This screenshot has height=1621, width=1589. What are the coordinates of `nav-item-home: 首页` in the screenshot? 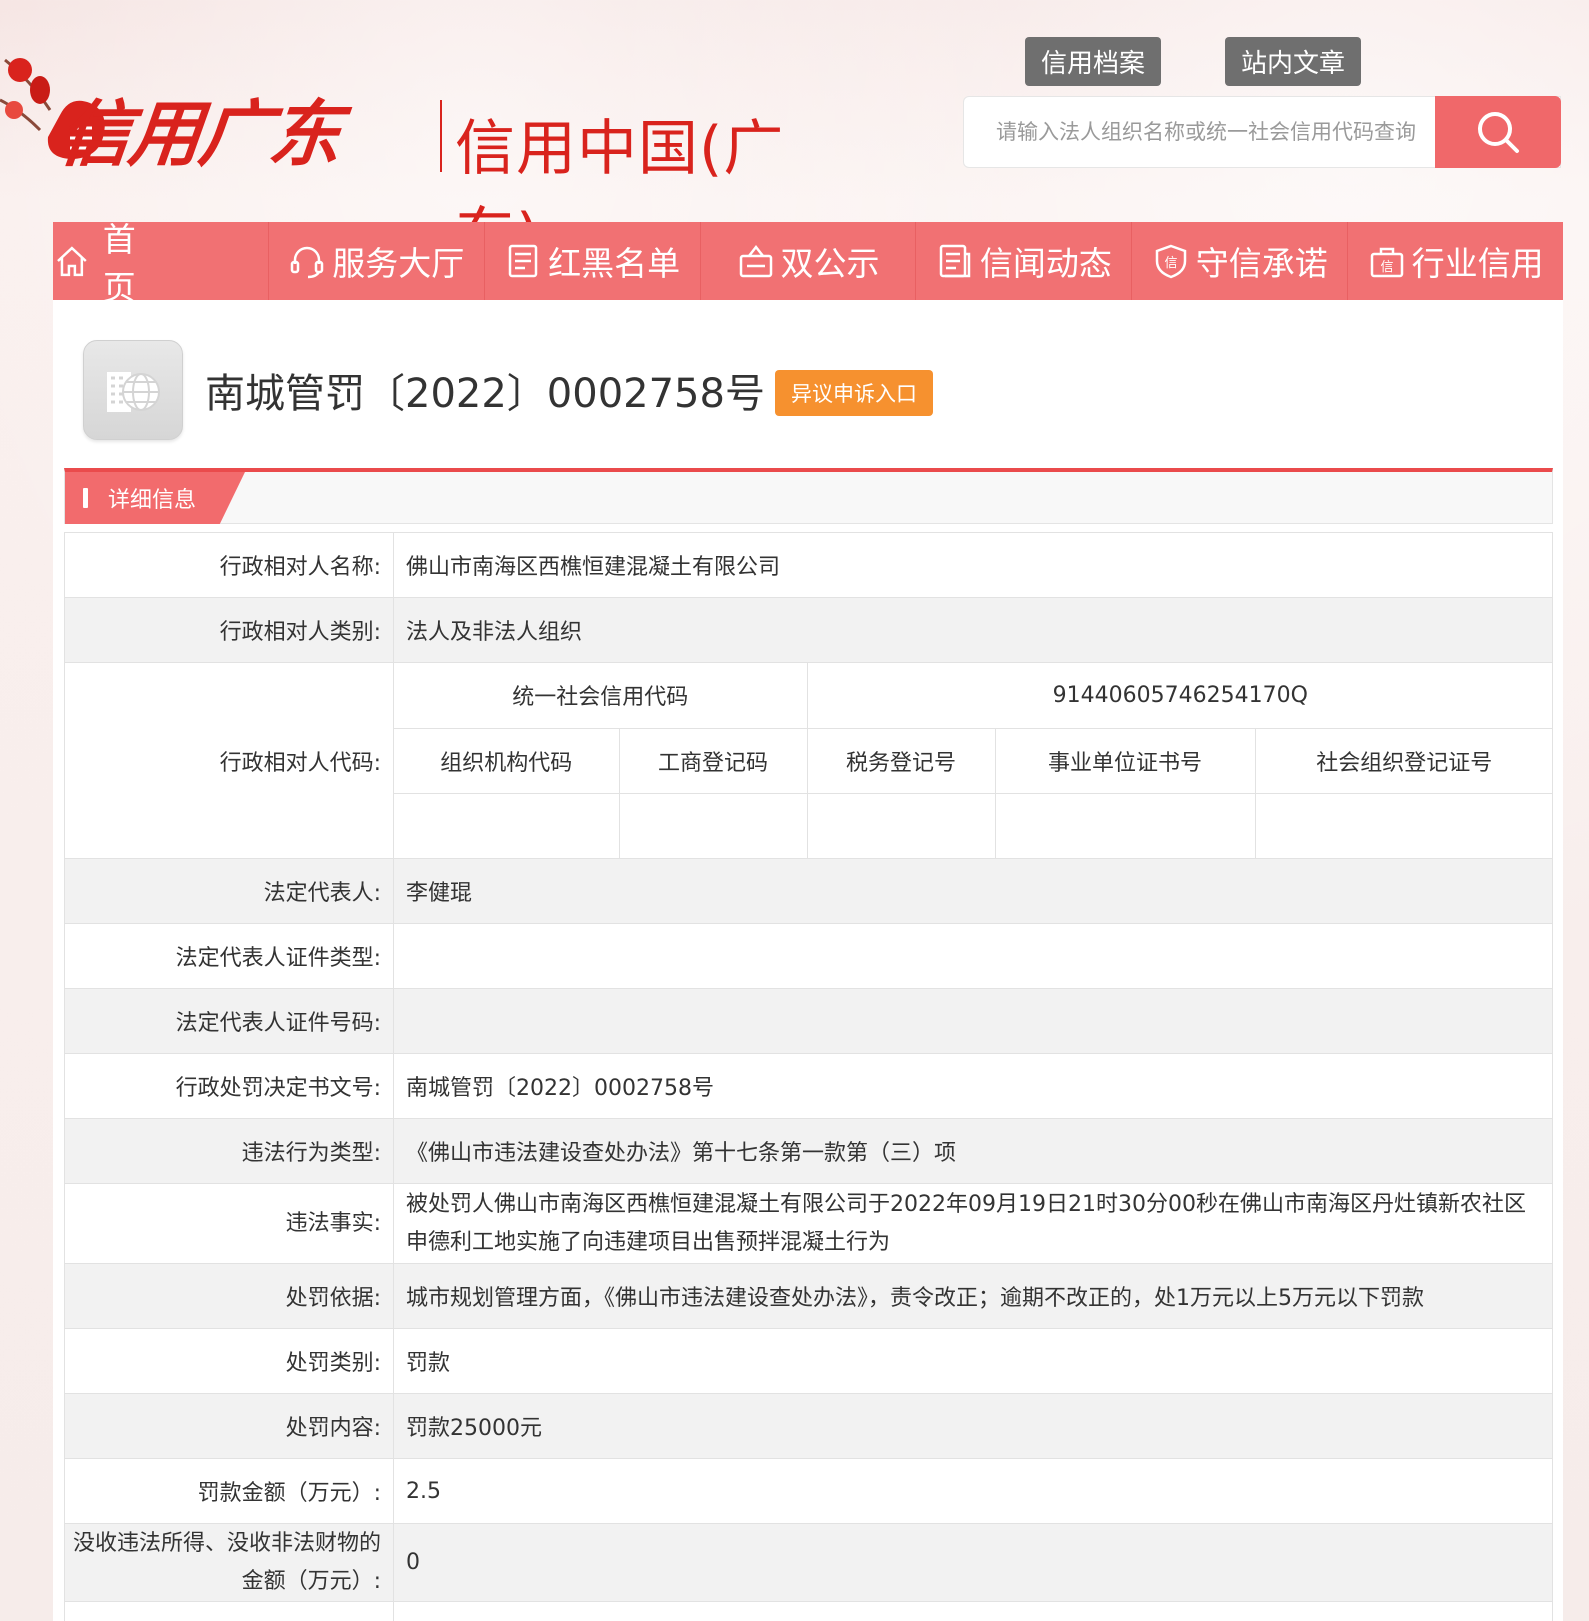 It's located at (161, 263).